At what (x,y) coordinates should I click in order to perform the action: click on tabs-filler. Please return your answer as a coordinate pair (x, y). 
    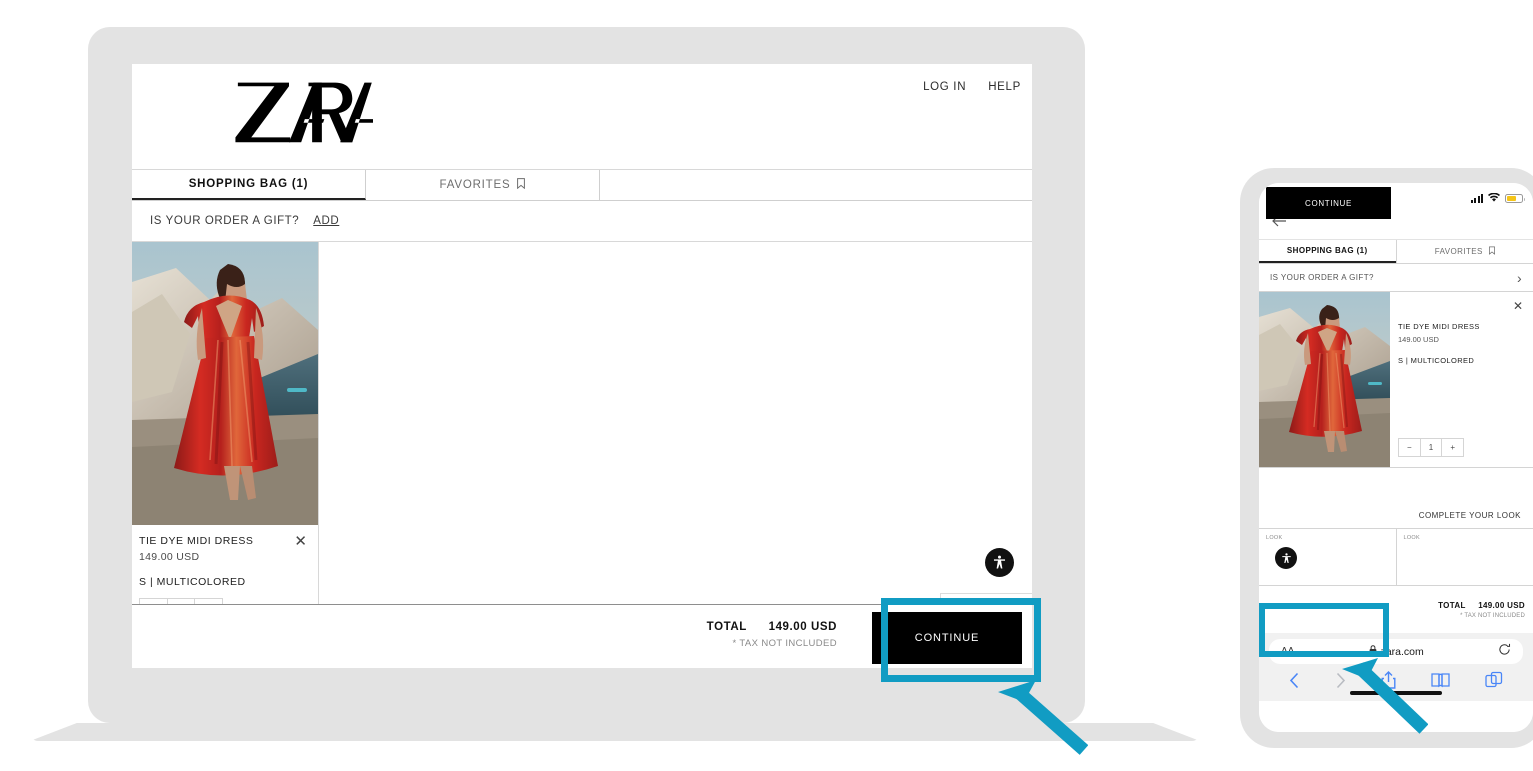
    Looking at the image, I should click on (816, 185).